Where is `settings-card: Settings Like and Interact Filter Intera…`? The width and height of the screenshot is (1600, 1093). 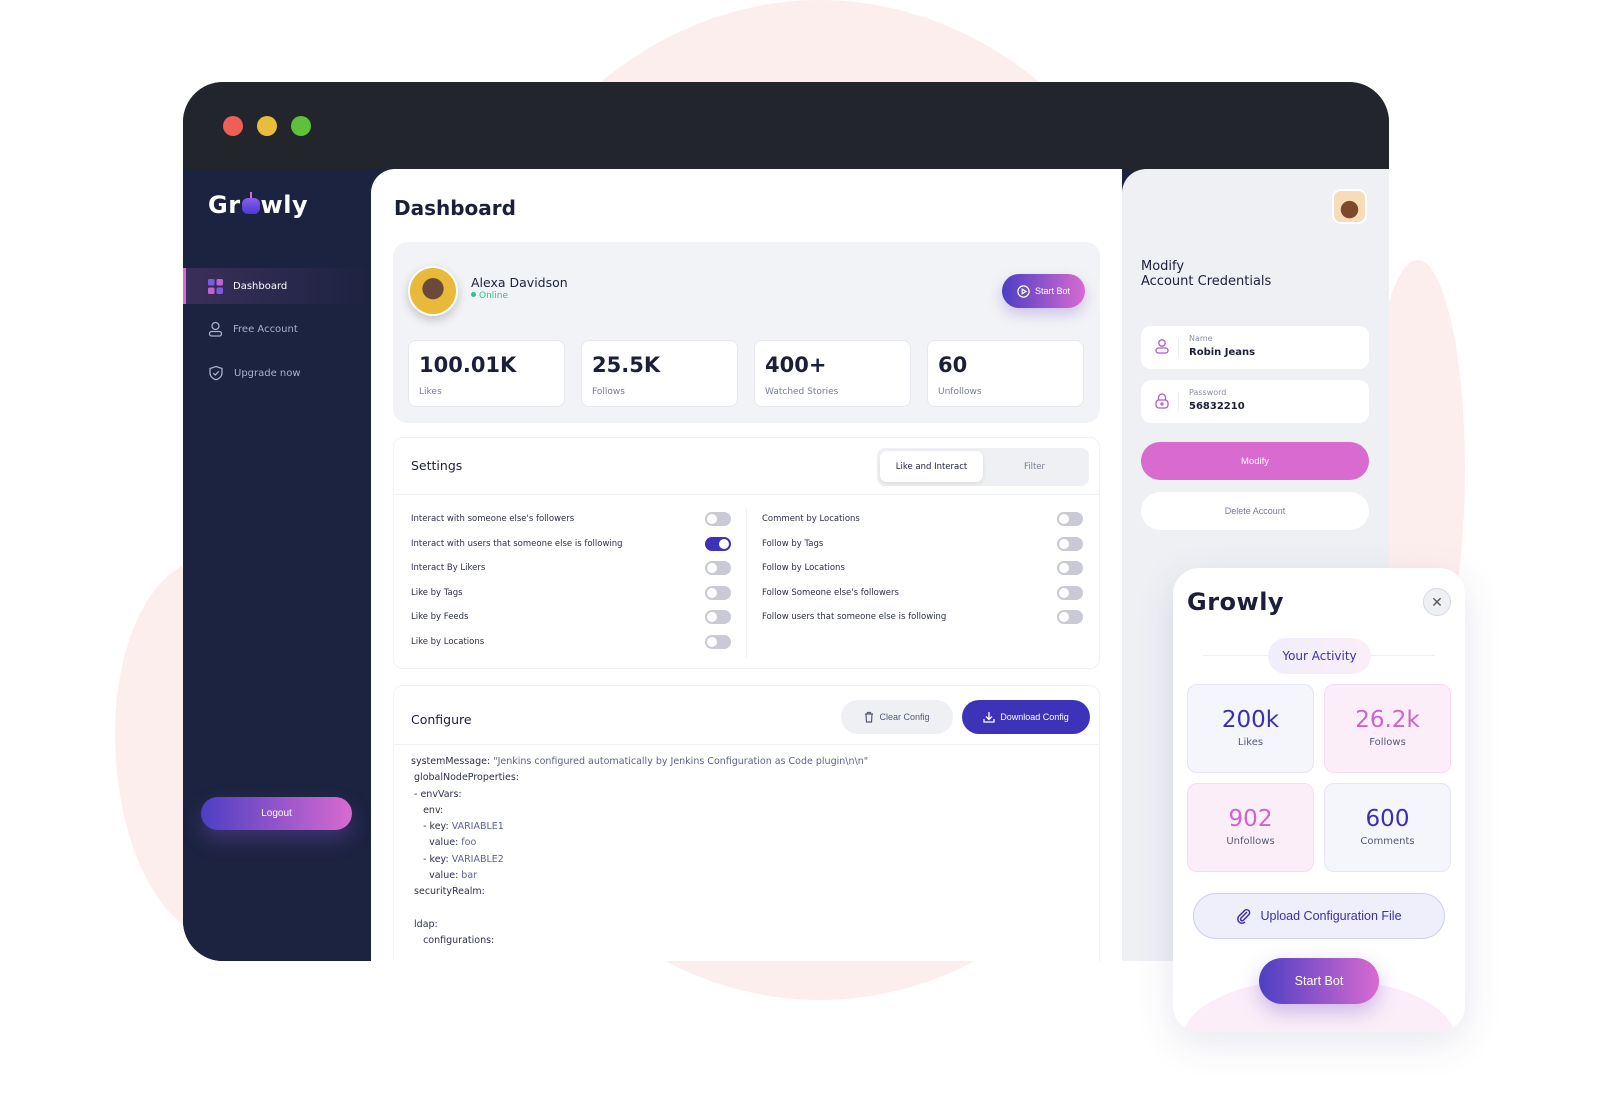 settings-card: Settings Like and Interact Filter Intera… is located at coordinates (746, 553).